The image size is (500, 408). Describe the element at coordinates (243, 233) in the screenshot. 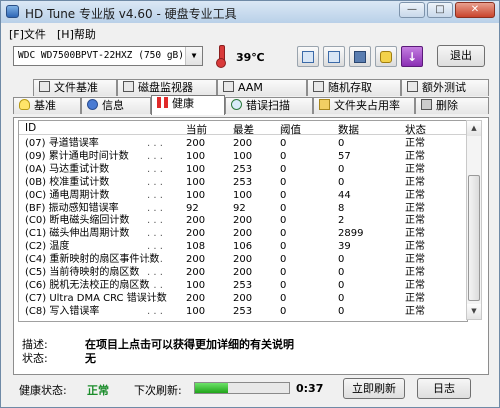

I see `table-row: (C1) 磁头伸出周期计数 200 200 0 2899 正常 . . .` at that location.